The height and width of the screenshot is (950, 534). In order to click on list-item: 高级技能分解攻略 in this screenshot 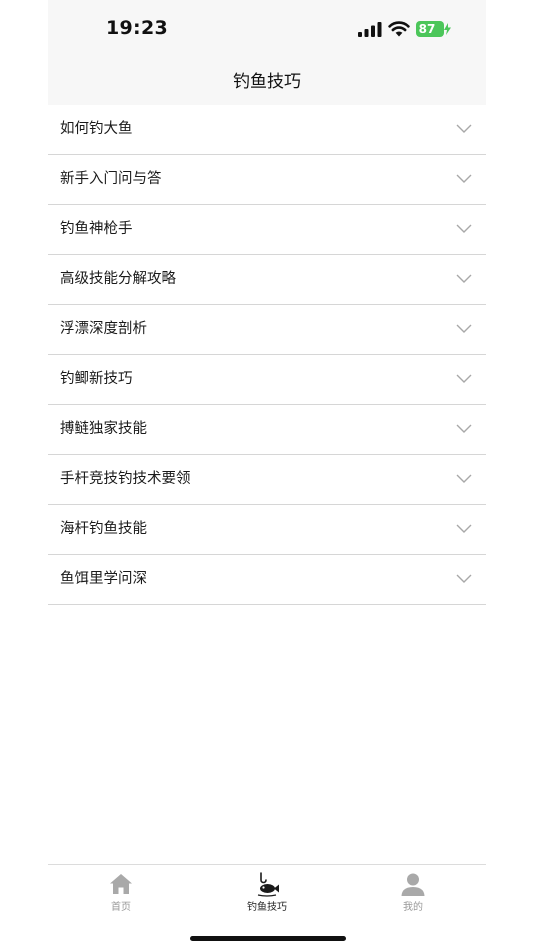, I will do `click(267, 280)`.